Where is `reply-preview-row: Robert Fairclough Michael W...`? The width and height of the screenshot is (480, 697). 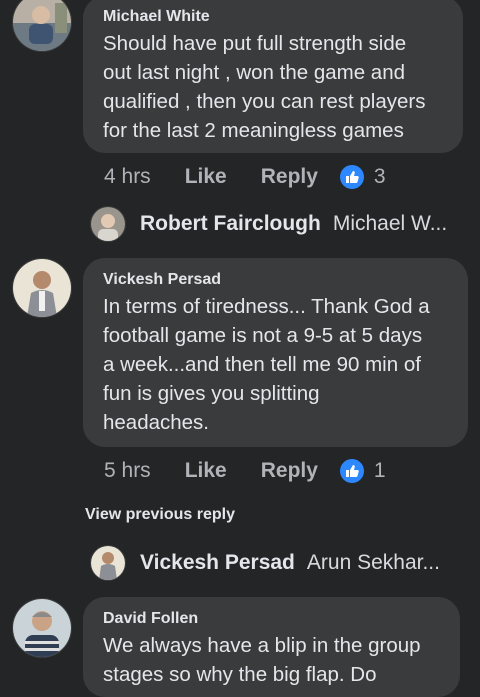
reply-preview-row: Robert Fairclough Michael W... is located at coordinates (268, 224).